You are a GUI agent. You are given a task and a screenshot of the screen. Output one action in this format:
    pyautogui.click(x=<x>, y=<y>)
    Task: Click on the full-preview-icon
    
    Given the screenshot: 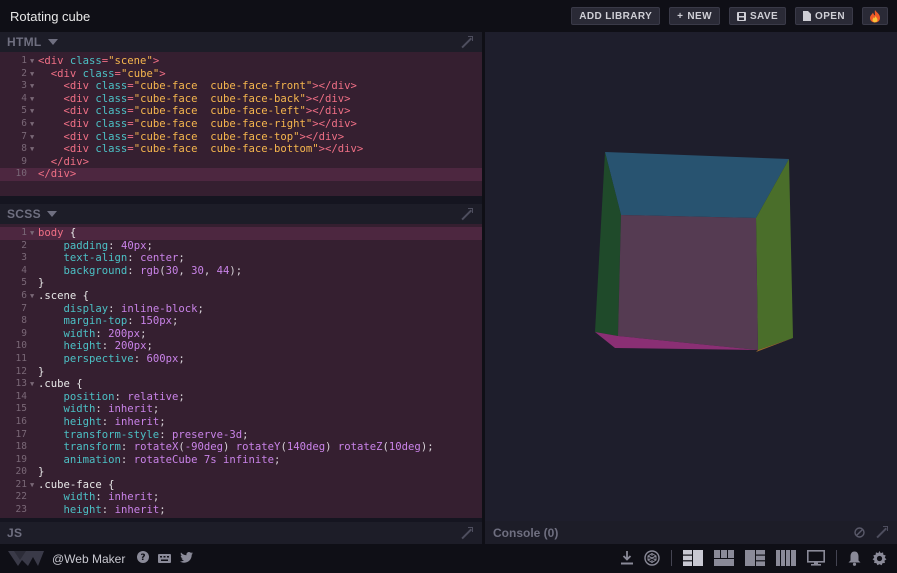 What is the action you would take?
    pyautogui.click(x=816, y=558)
    